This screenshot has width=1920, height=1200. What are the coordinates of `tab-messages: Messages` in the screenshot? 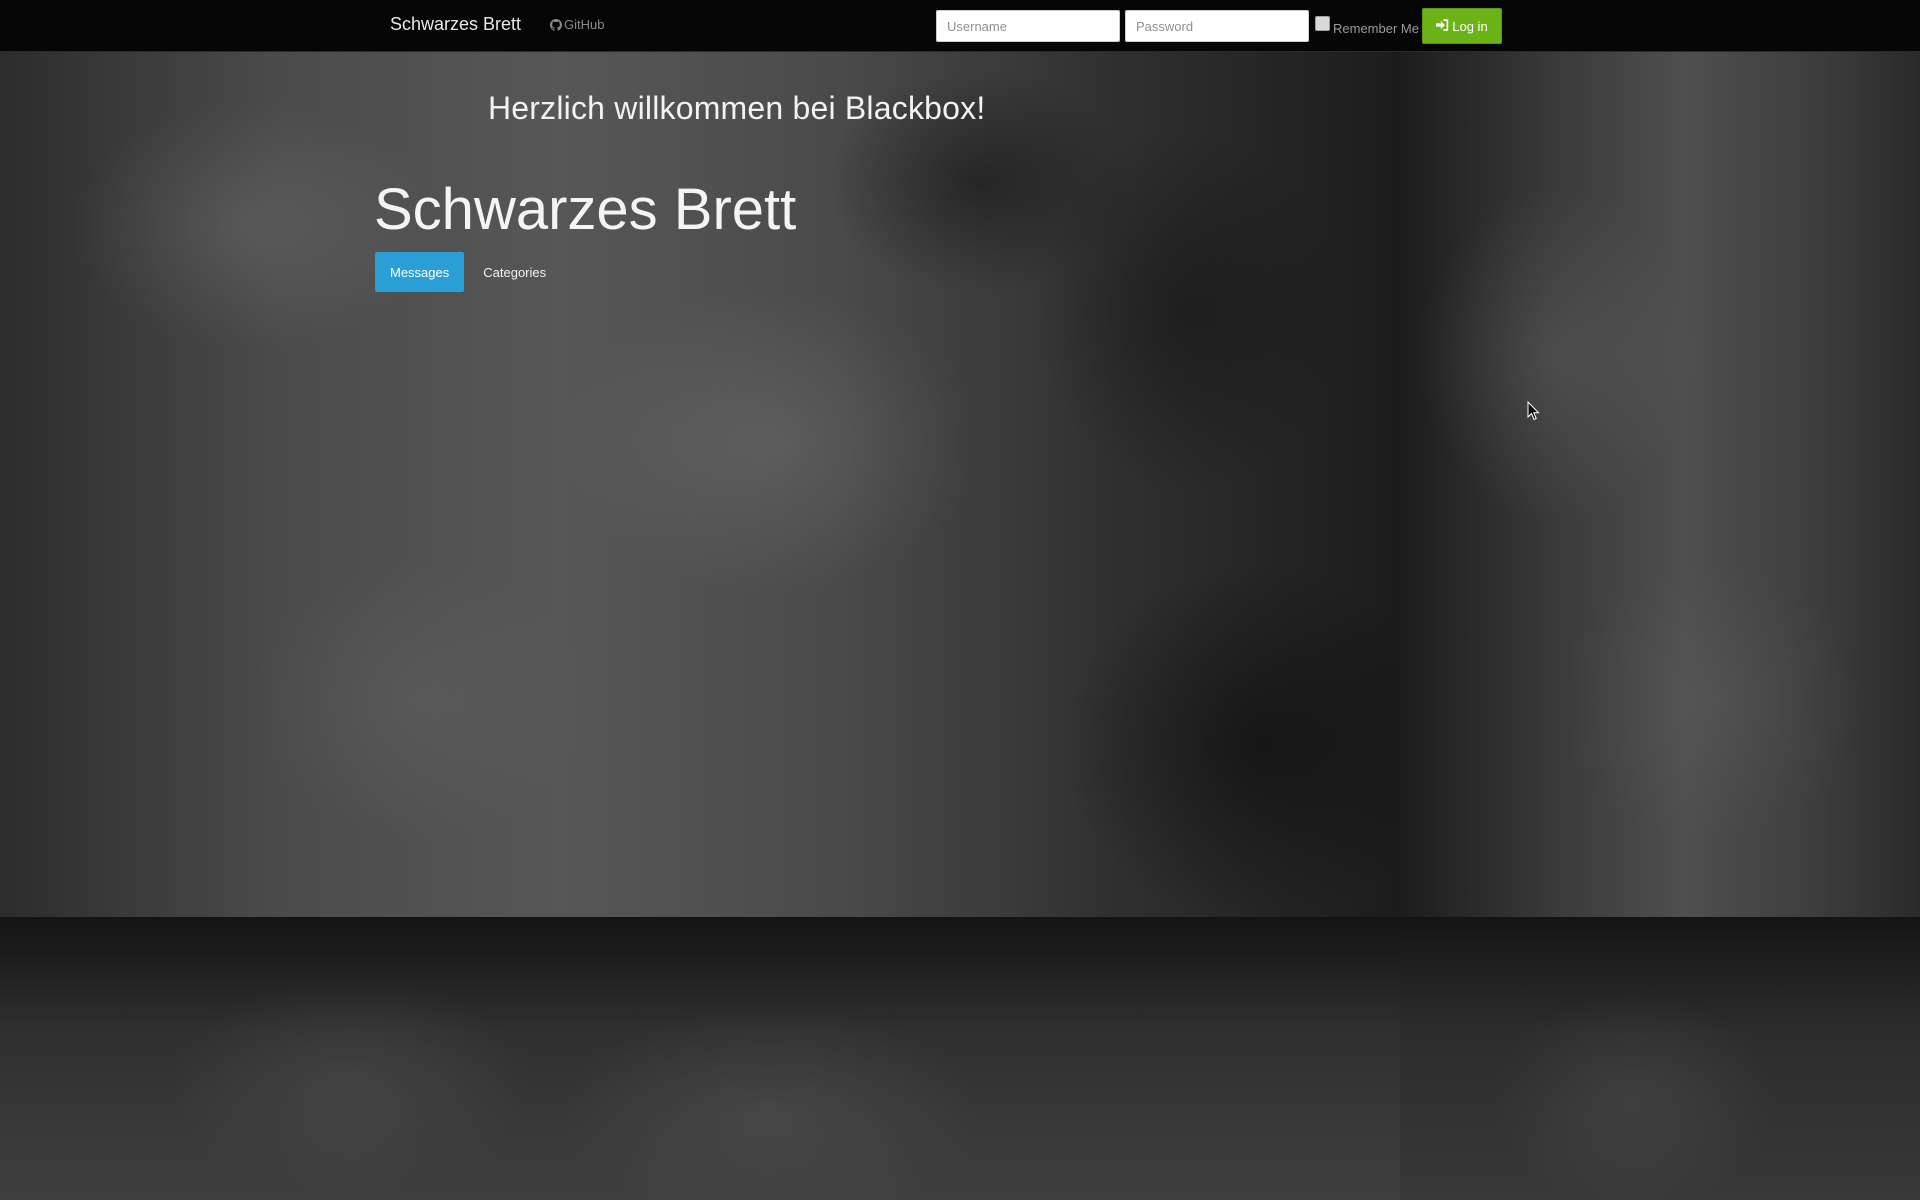 It's located at (420, 272).